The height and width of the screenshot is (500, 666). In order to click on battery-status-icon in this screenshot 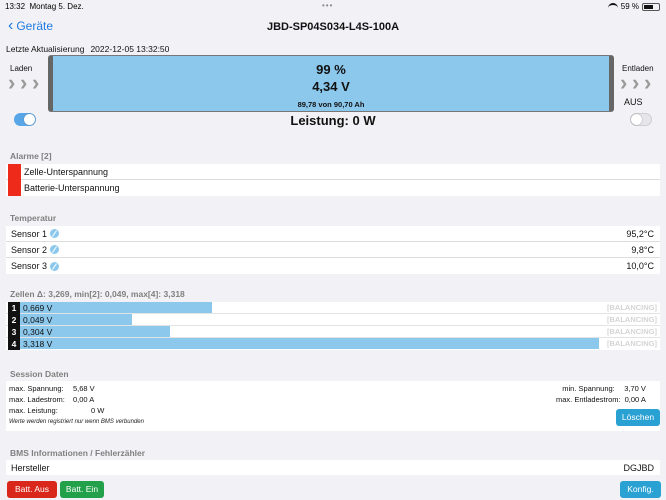, I will do `click(651, 6)`.